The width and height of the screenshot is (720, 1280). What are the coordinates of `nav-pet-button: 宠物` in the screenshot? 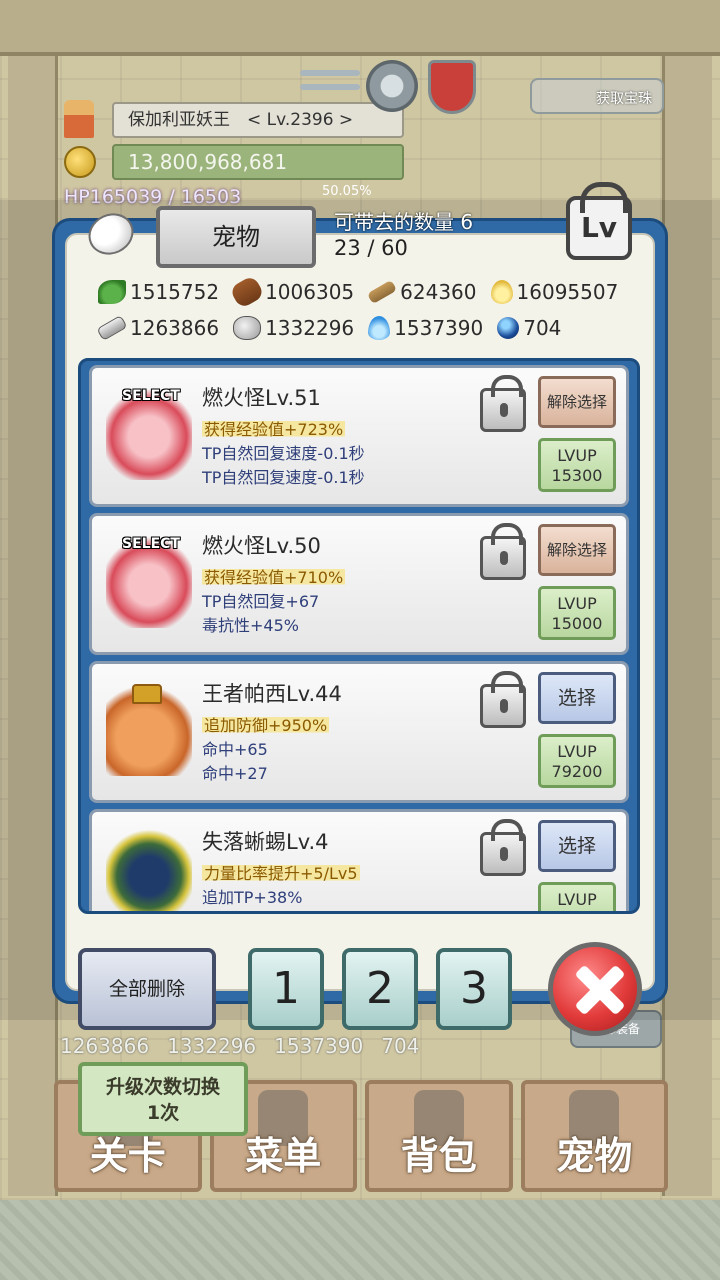 It's located at (594, 1136).